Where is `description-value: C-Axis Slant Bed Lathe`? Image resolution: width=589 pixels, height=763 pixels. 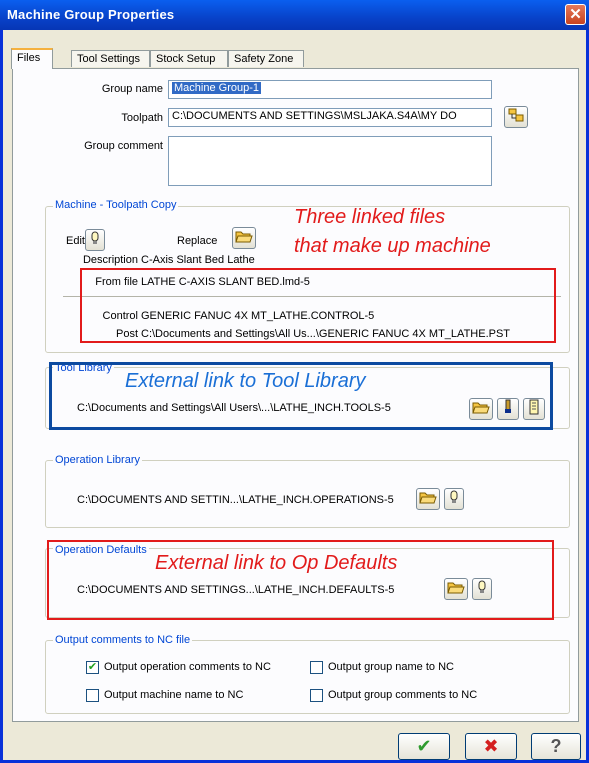 description-value: C-Axis Slant Bed Lathe is located at coordinates (198, 260).